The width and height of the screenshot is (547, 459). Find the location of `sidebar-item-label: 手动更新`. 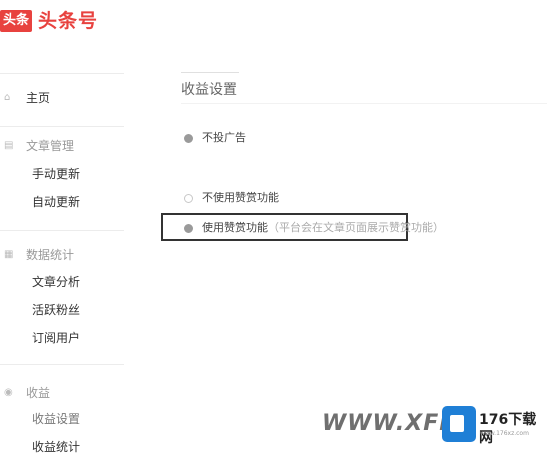

sidebar-item-label: 手动更新 is located at coordinates (56, 174).